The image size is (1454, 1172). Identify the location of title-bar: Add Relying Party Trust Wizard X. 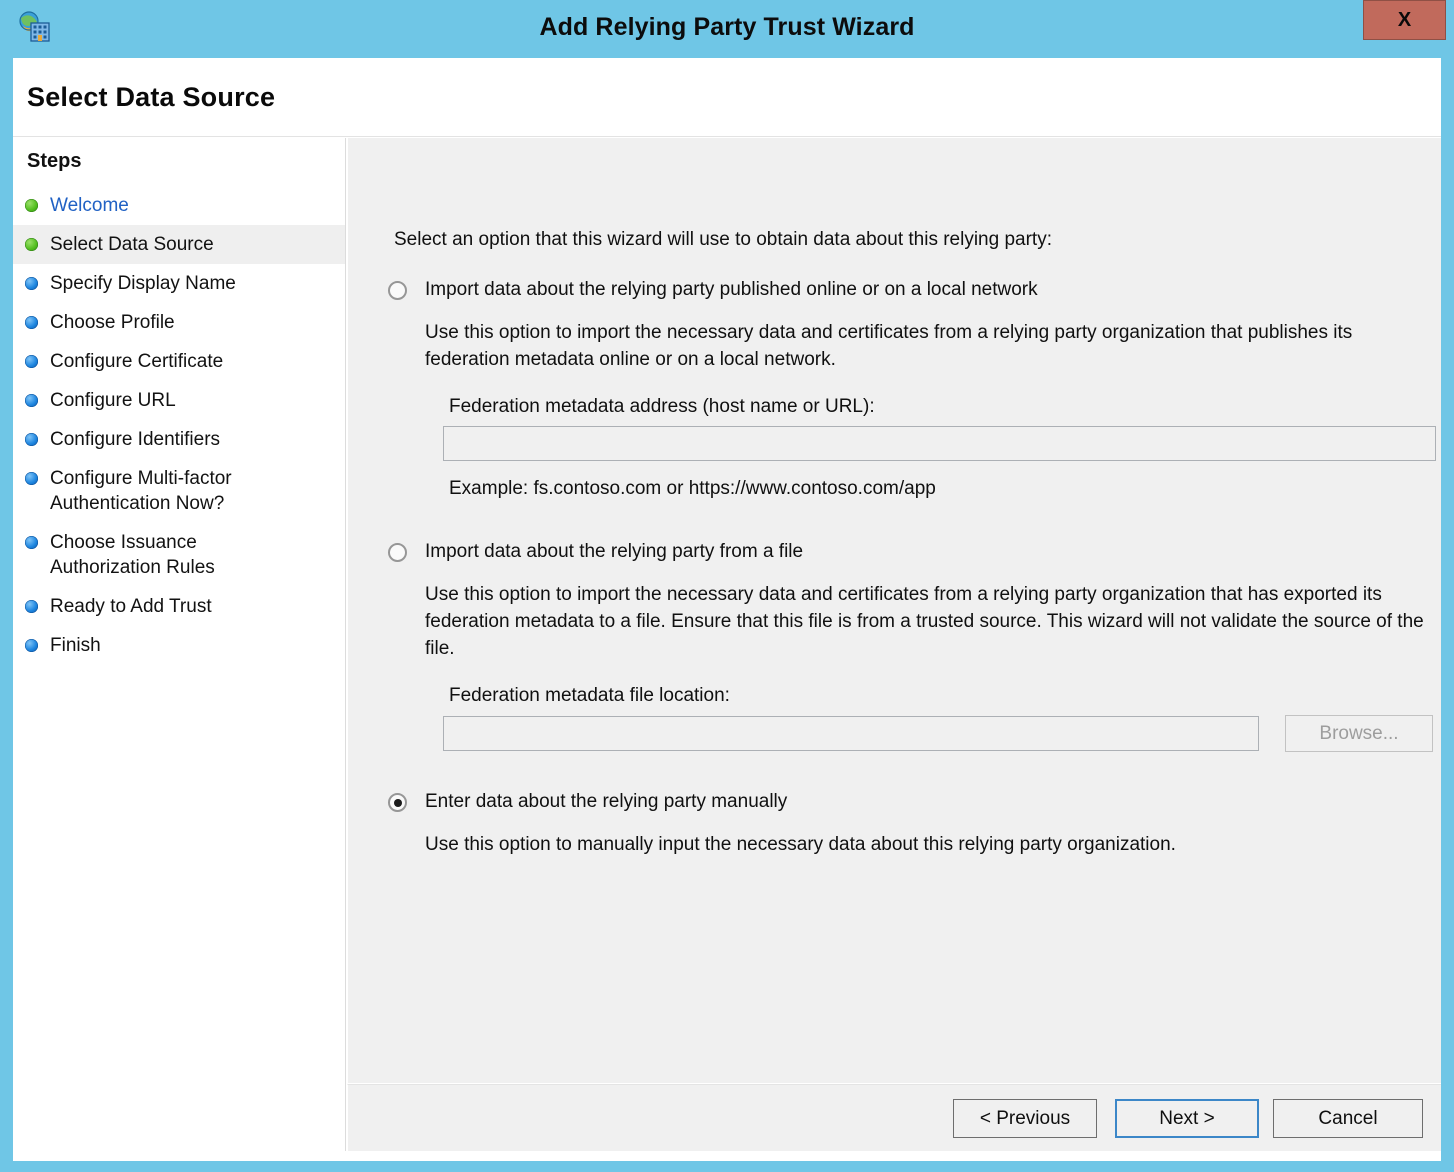
(727, 29).